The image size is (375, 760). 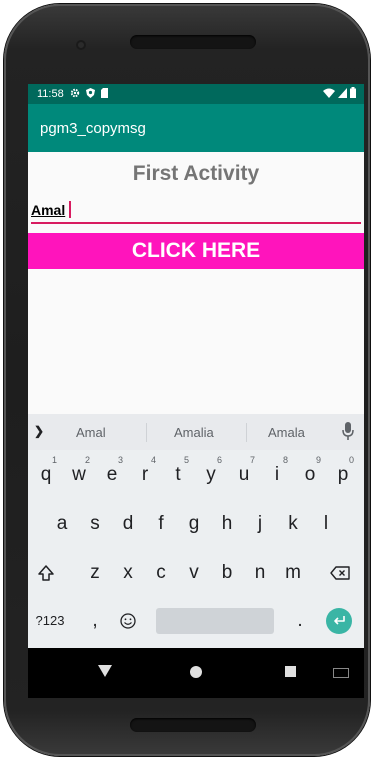 I want to click on key-number: 8, so click(x=285, y=460).